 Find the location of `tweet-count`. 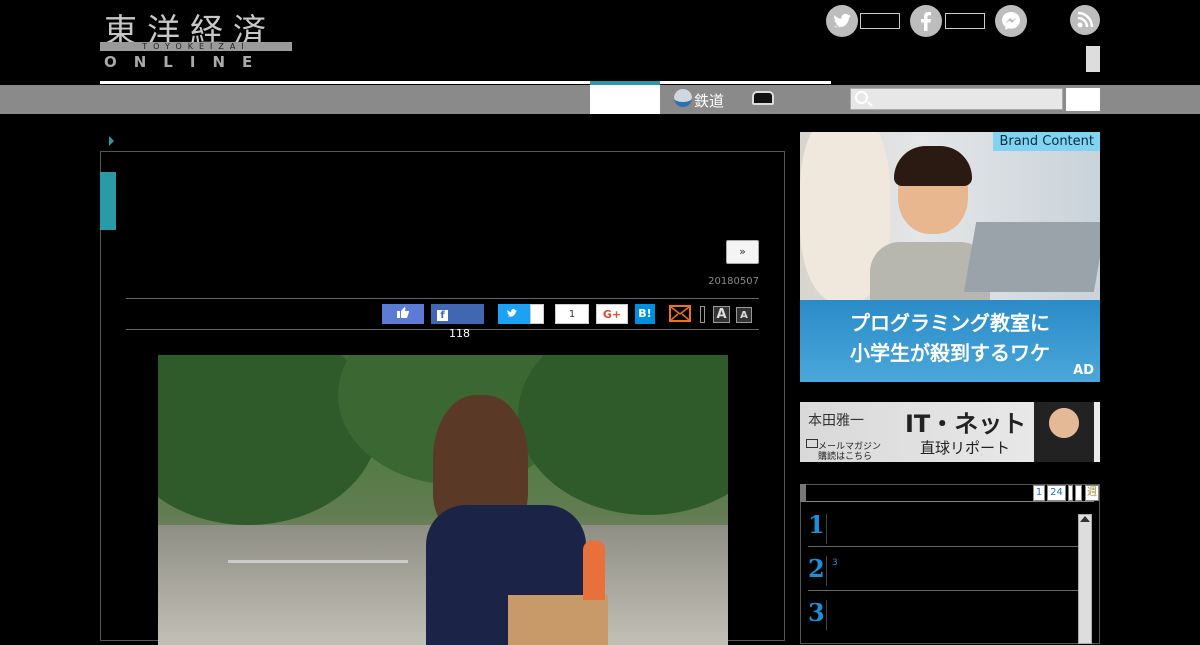

tweet-count is located at coordinates (537, 314).